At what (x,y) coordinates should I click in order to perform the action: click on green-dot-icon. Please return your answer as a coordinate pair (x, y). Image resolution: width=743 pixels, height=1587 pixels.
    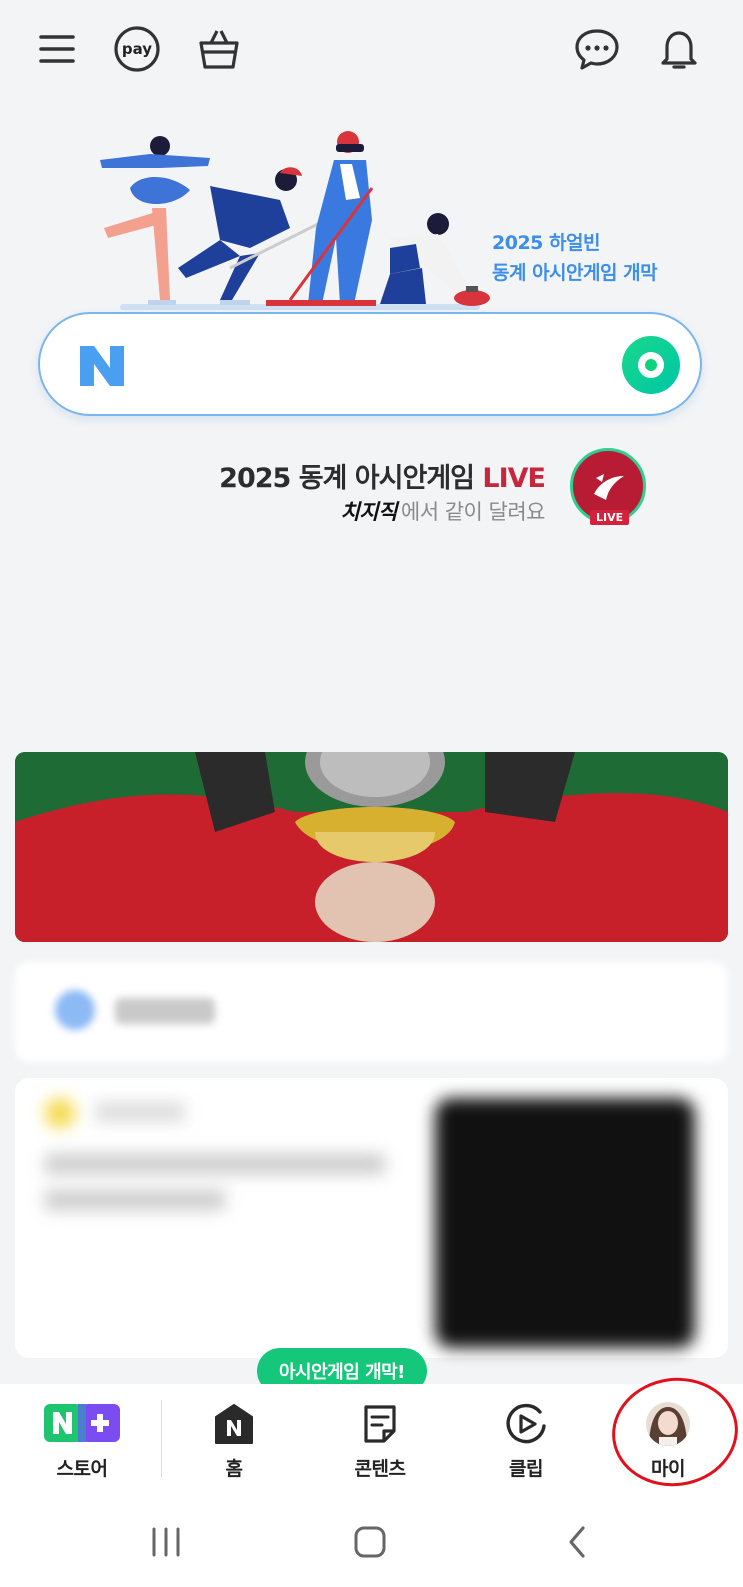
    Looking at the image, I should click on (651, 365).